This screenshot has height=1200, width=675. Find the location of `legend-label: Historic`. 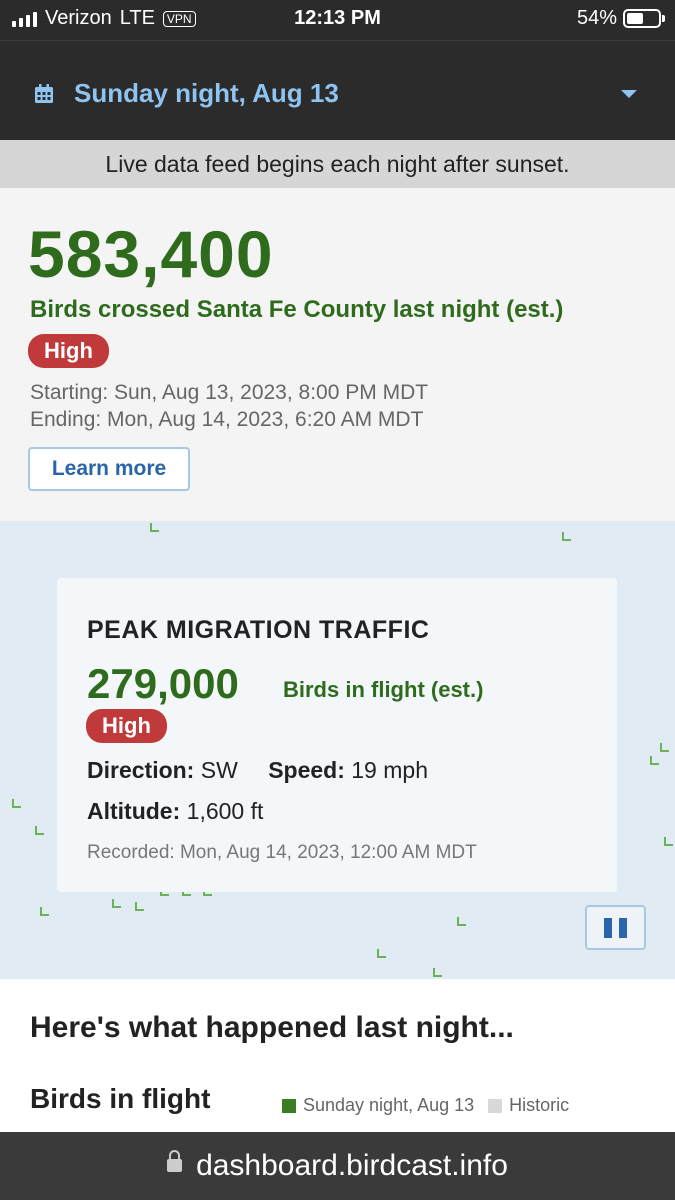

legend-label: Historic is located at coordinates (539, 1105).